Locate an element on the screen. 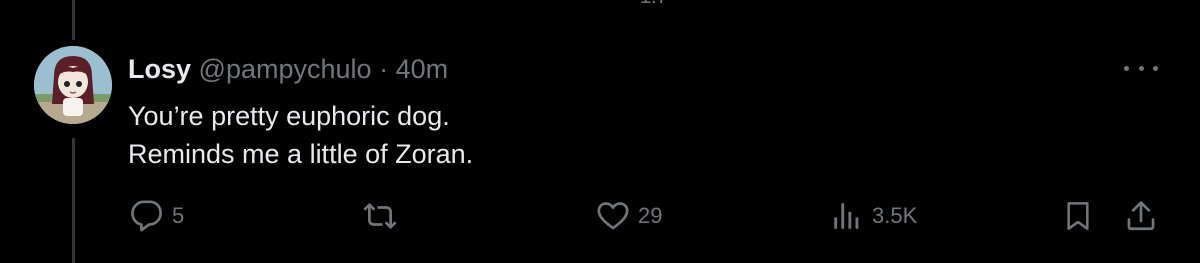 This screenshot has height=263, width=1200. bookmark-button is located at coordinates (1078, 216).